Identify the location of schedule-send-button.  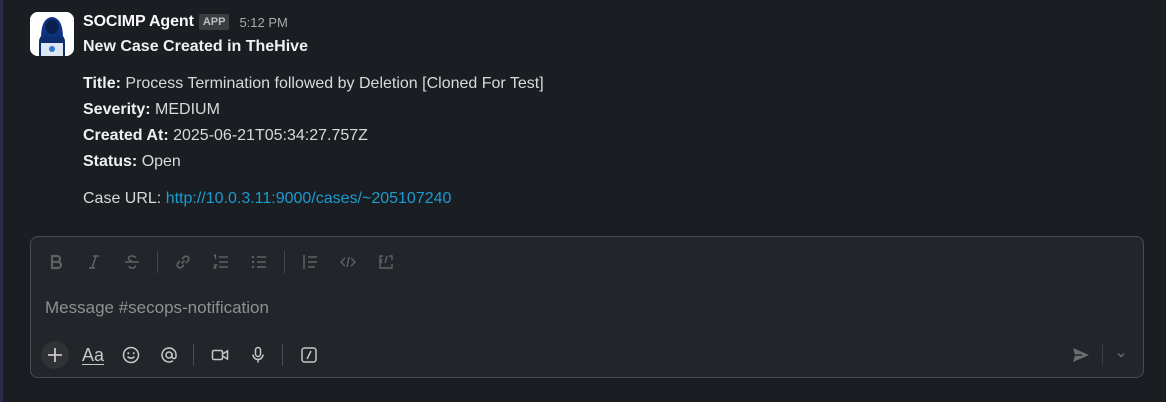
(1121, 355).